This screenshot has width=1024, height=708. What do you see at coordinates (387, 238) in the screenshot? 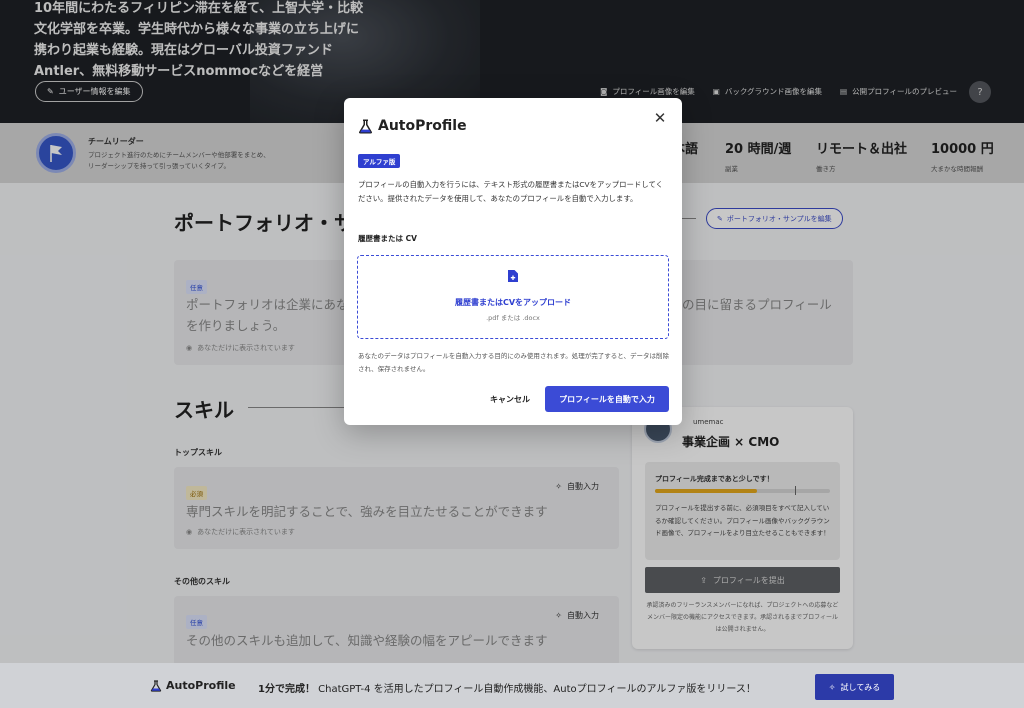
I see `resume-label: 履歴書または CV` at bounding box center [387, 238].